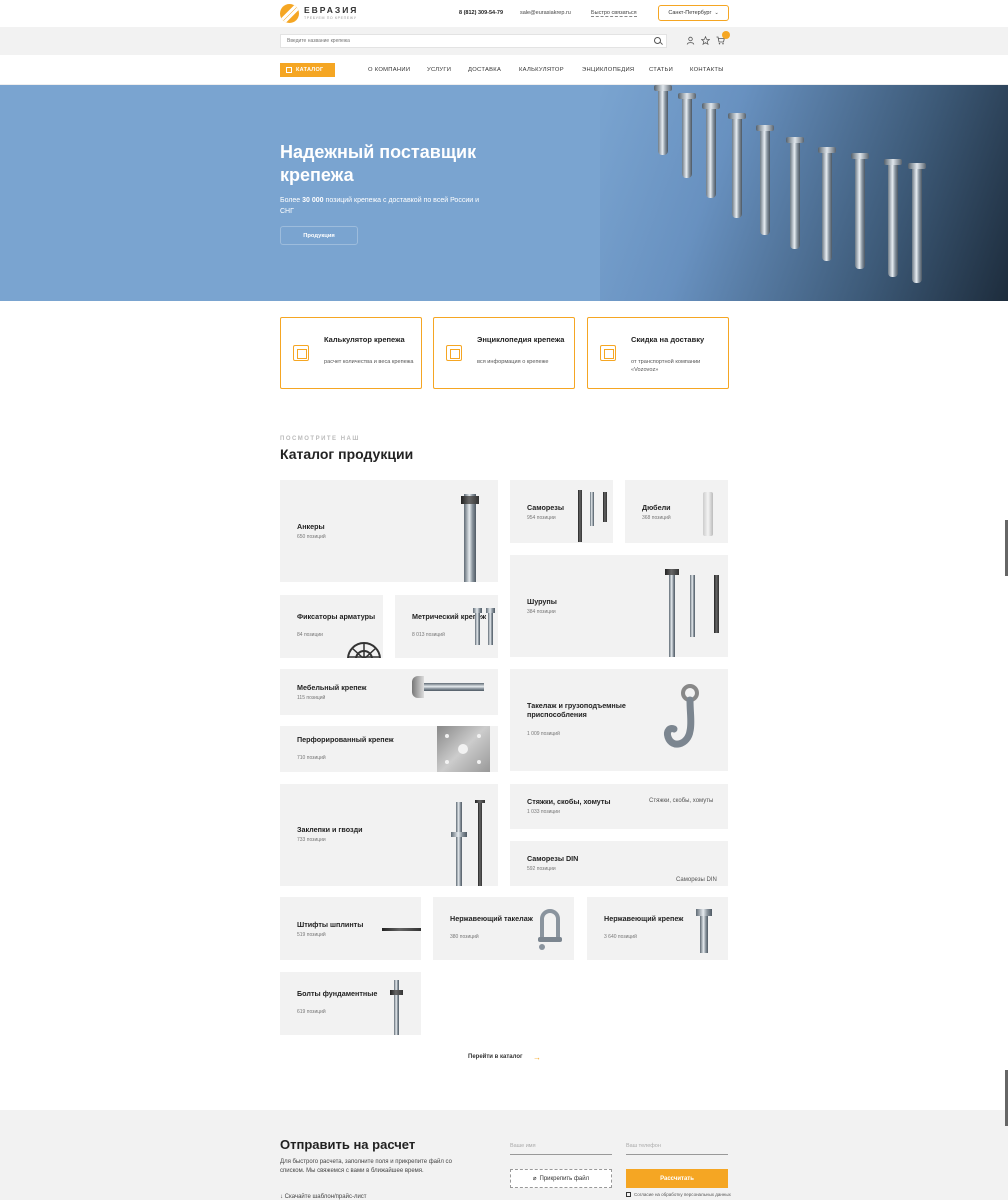 This screenshot has width=1008, height=1200. I want to click on calculation-form-section, so click(504, 1155).